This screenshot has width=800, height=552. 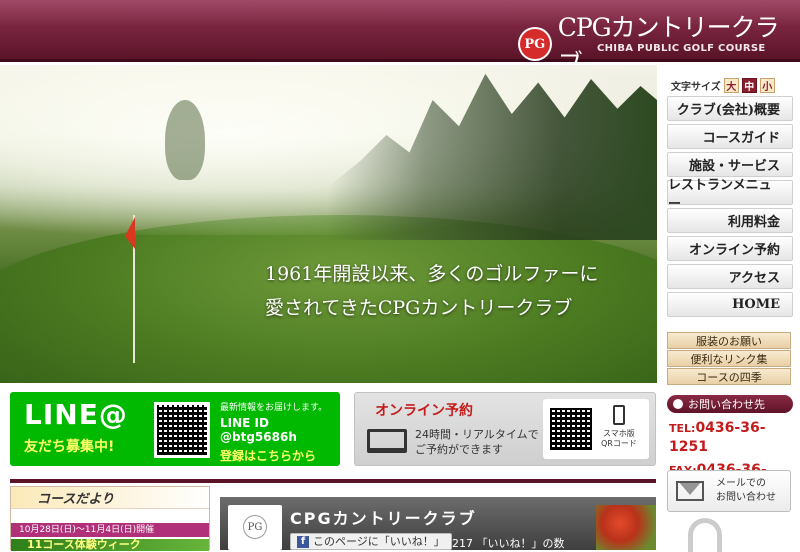 What do you see at coordinates (730, 136) in the screenshot?
I see `nav-item-course-guide: コースガイド` at bounding box center [730, 136].